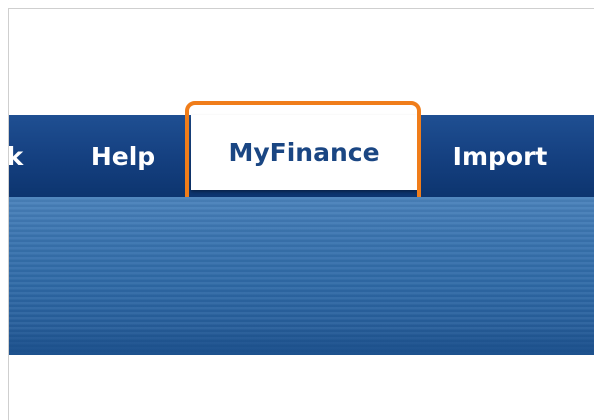  Describe the element at coordinates (22, 156) in the screenshot. I see `nav-item-partial: k` at that location.